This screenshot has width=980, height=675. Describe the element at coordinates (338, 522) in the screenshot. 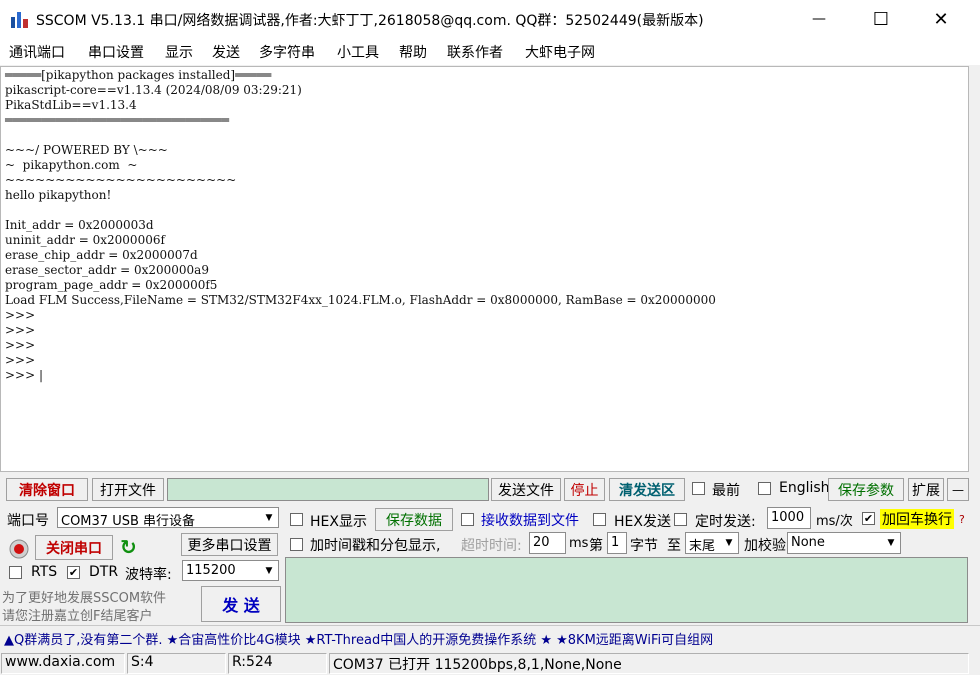

I see `hex-display-label: HEX显示` at that location.